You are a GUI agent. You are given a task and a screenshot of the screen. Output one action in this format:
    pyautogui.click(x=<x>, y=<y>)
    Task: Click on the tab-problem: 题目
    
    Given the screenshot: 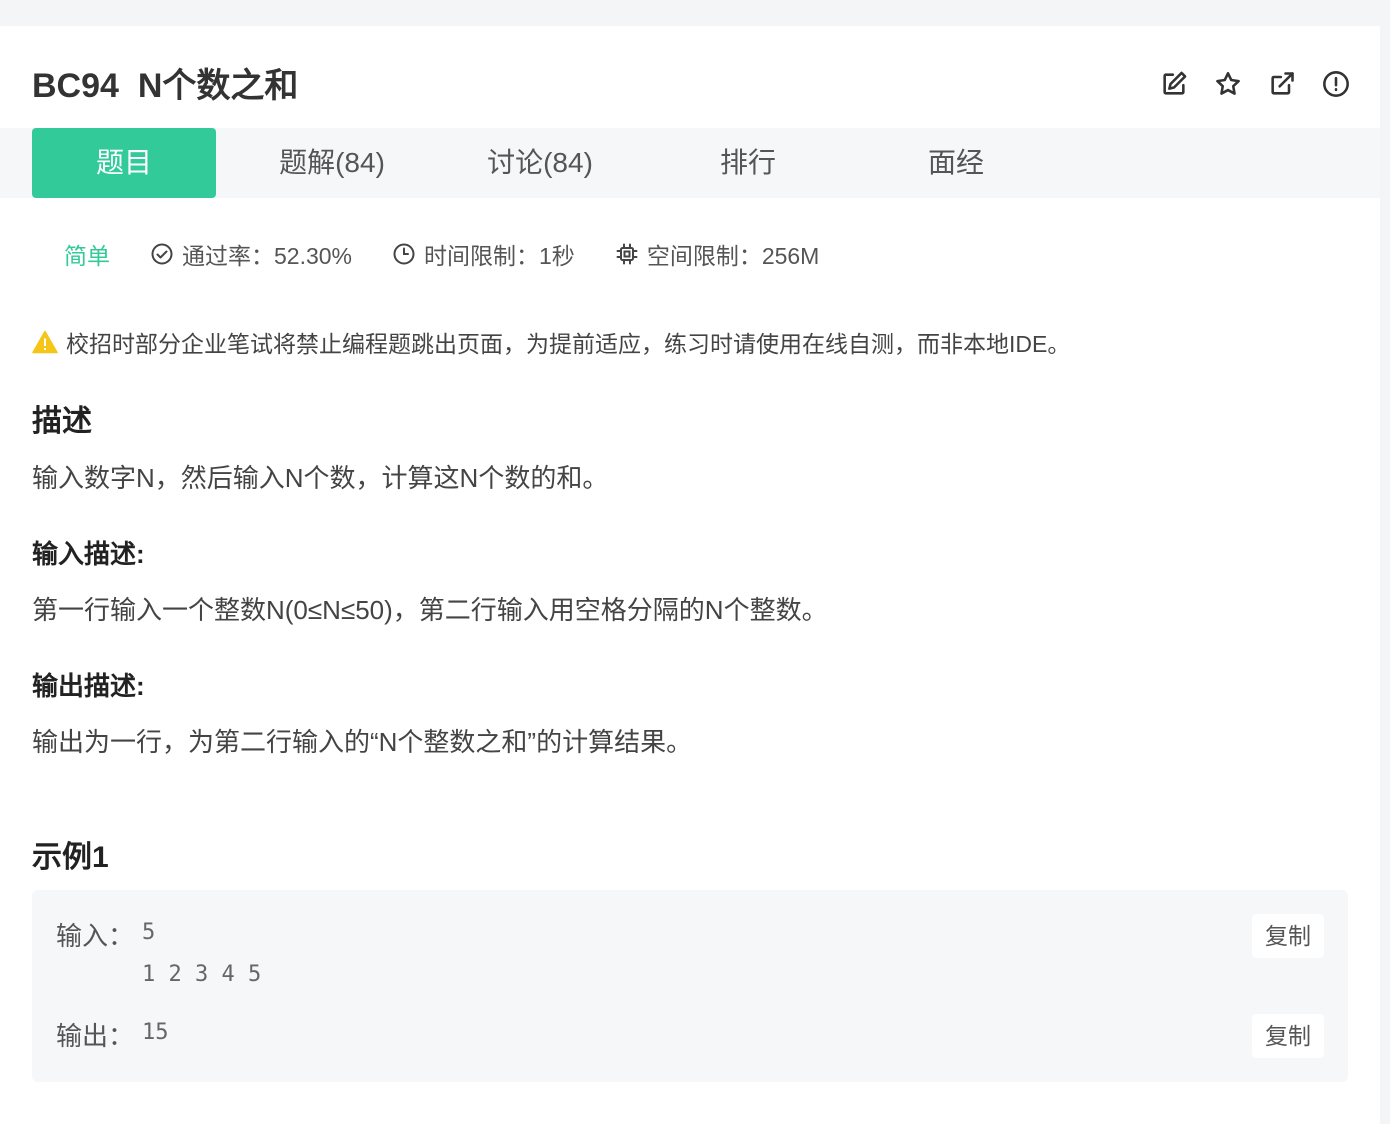 What is the action you would take?
    pyautogui.click(x=124, y=163)
    